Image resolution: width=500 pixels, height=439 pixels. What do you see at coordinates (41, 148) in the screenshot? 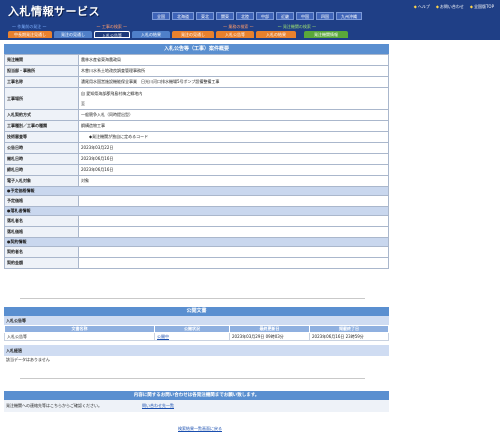
I see `field-label: 公告日時` at bounding box center [41, 148].